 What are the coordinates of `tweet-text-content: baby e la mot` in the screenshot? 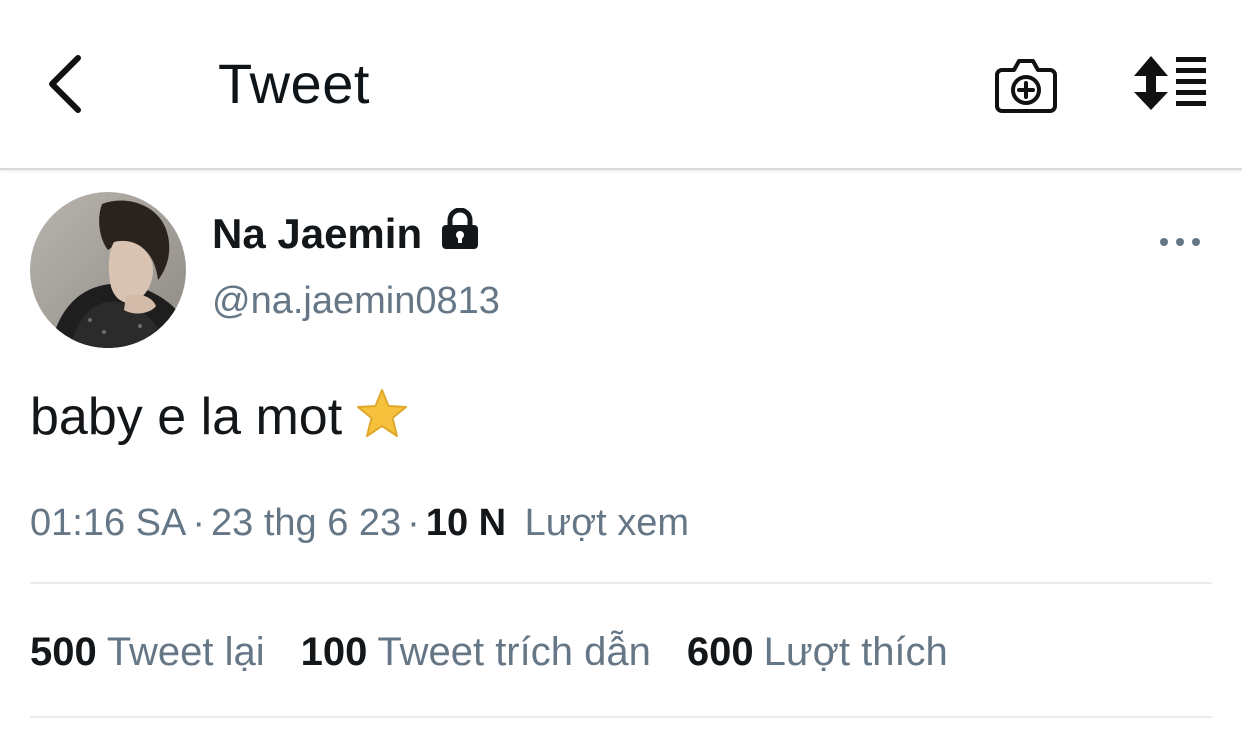 It's located at (186, 417).